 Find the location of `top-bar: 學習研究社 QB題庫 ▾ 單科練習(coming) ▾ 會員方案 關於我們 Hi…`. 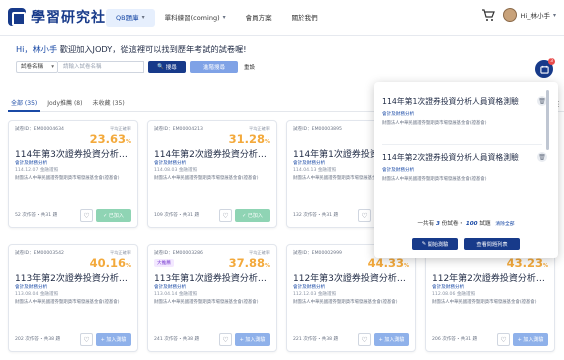

top-bar: 學習研究社 QB題庫 ▾ 單科練習(coming) ▾ 會員方案 關於我們 Hi… is located at coordinates (282, 18).